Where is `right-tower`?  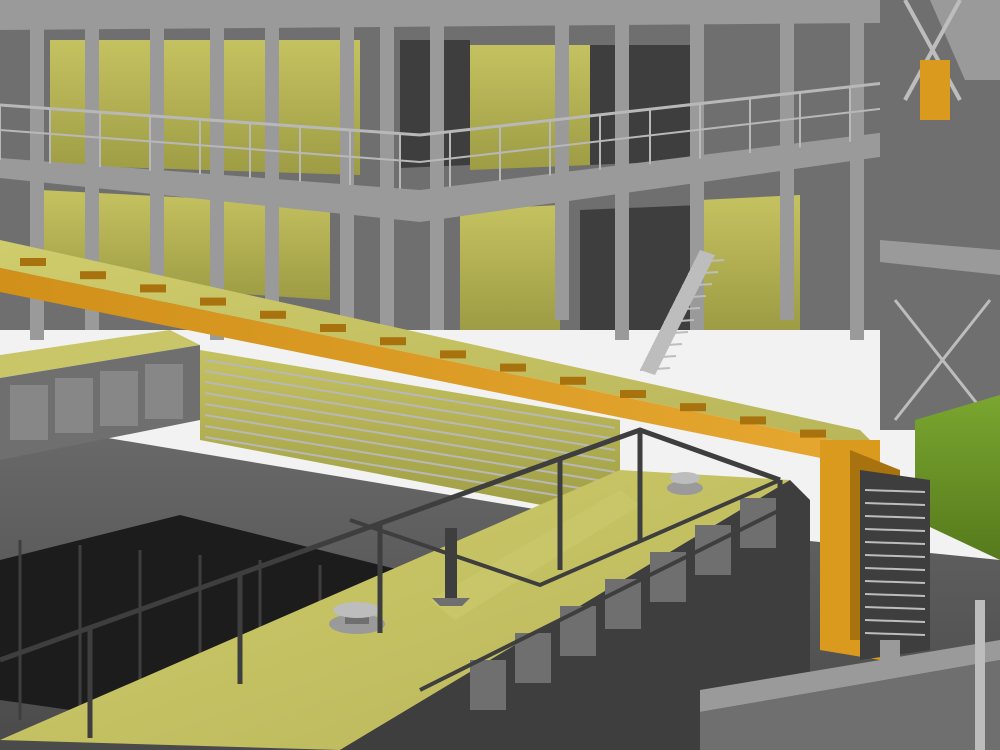
right-tower is located at coordinates (940, 215).